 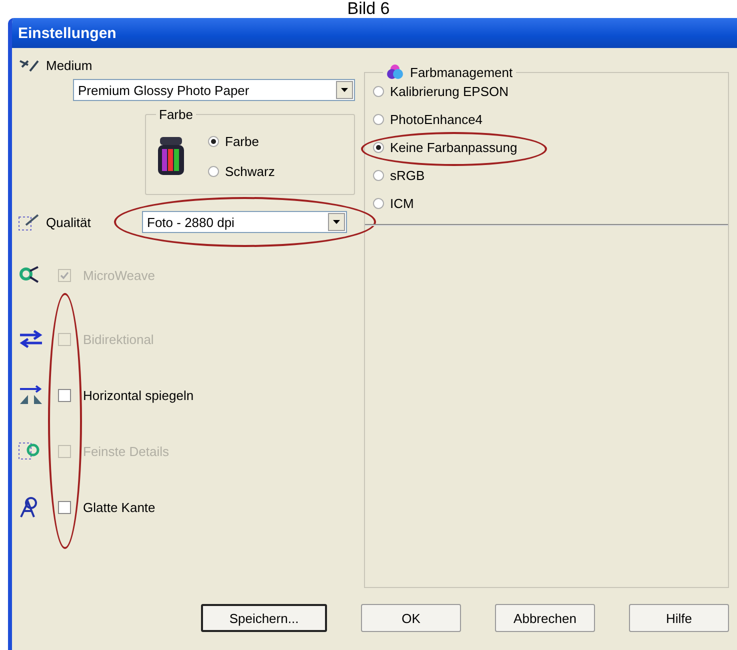 I want to click on quality-label: Qualität, so click(x=69, y=222).